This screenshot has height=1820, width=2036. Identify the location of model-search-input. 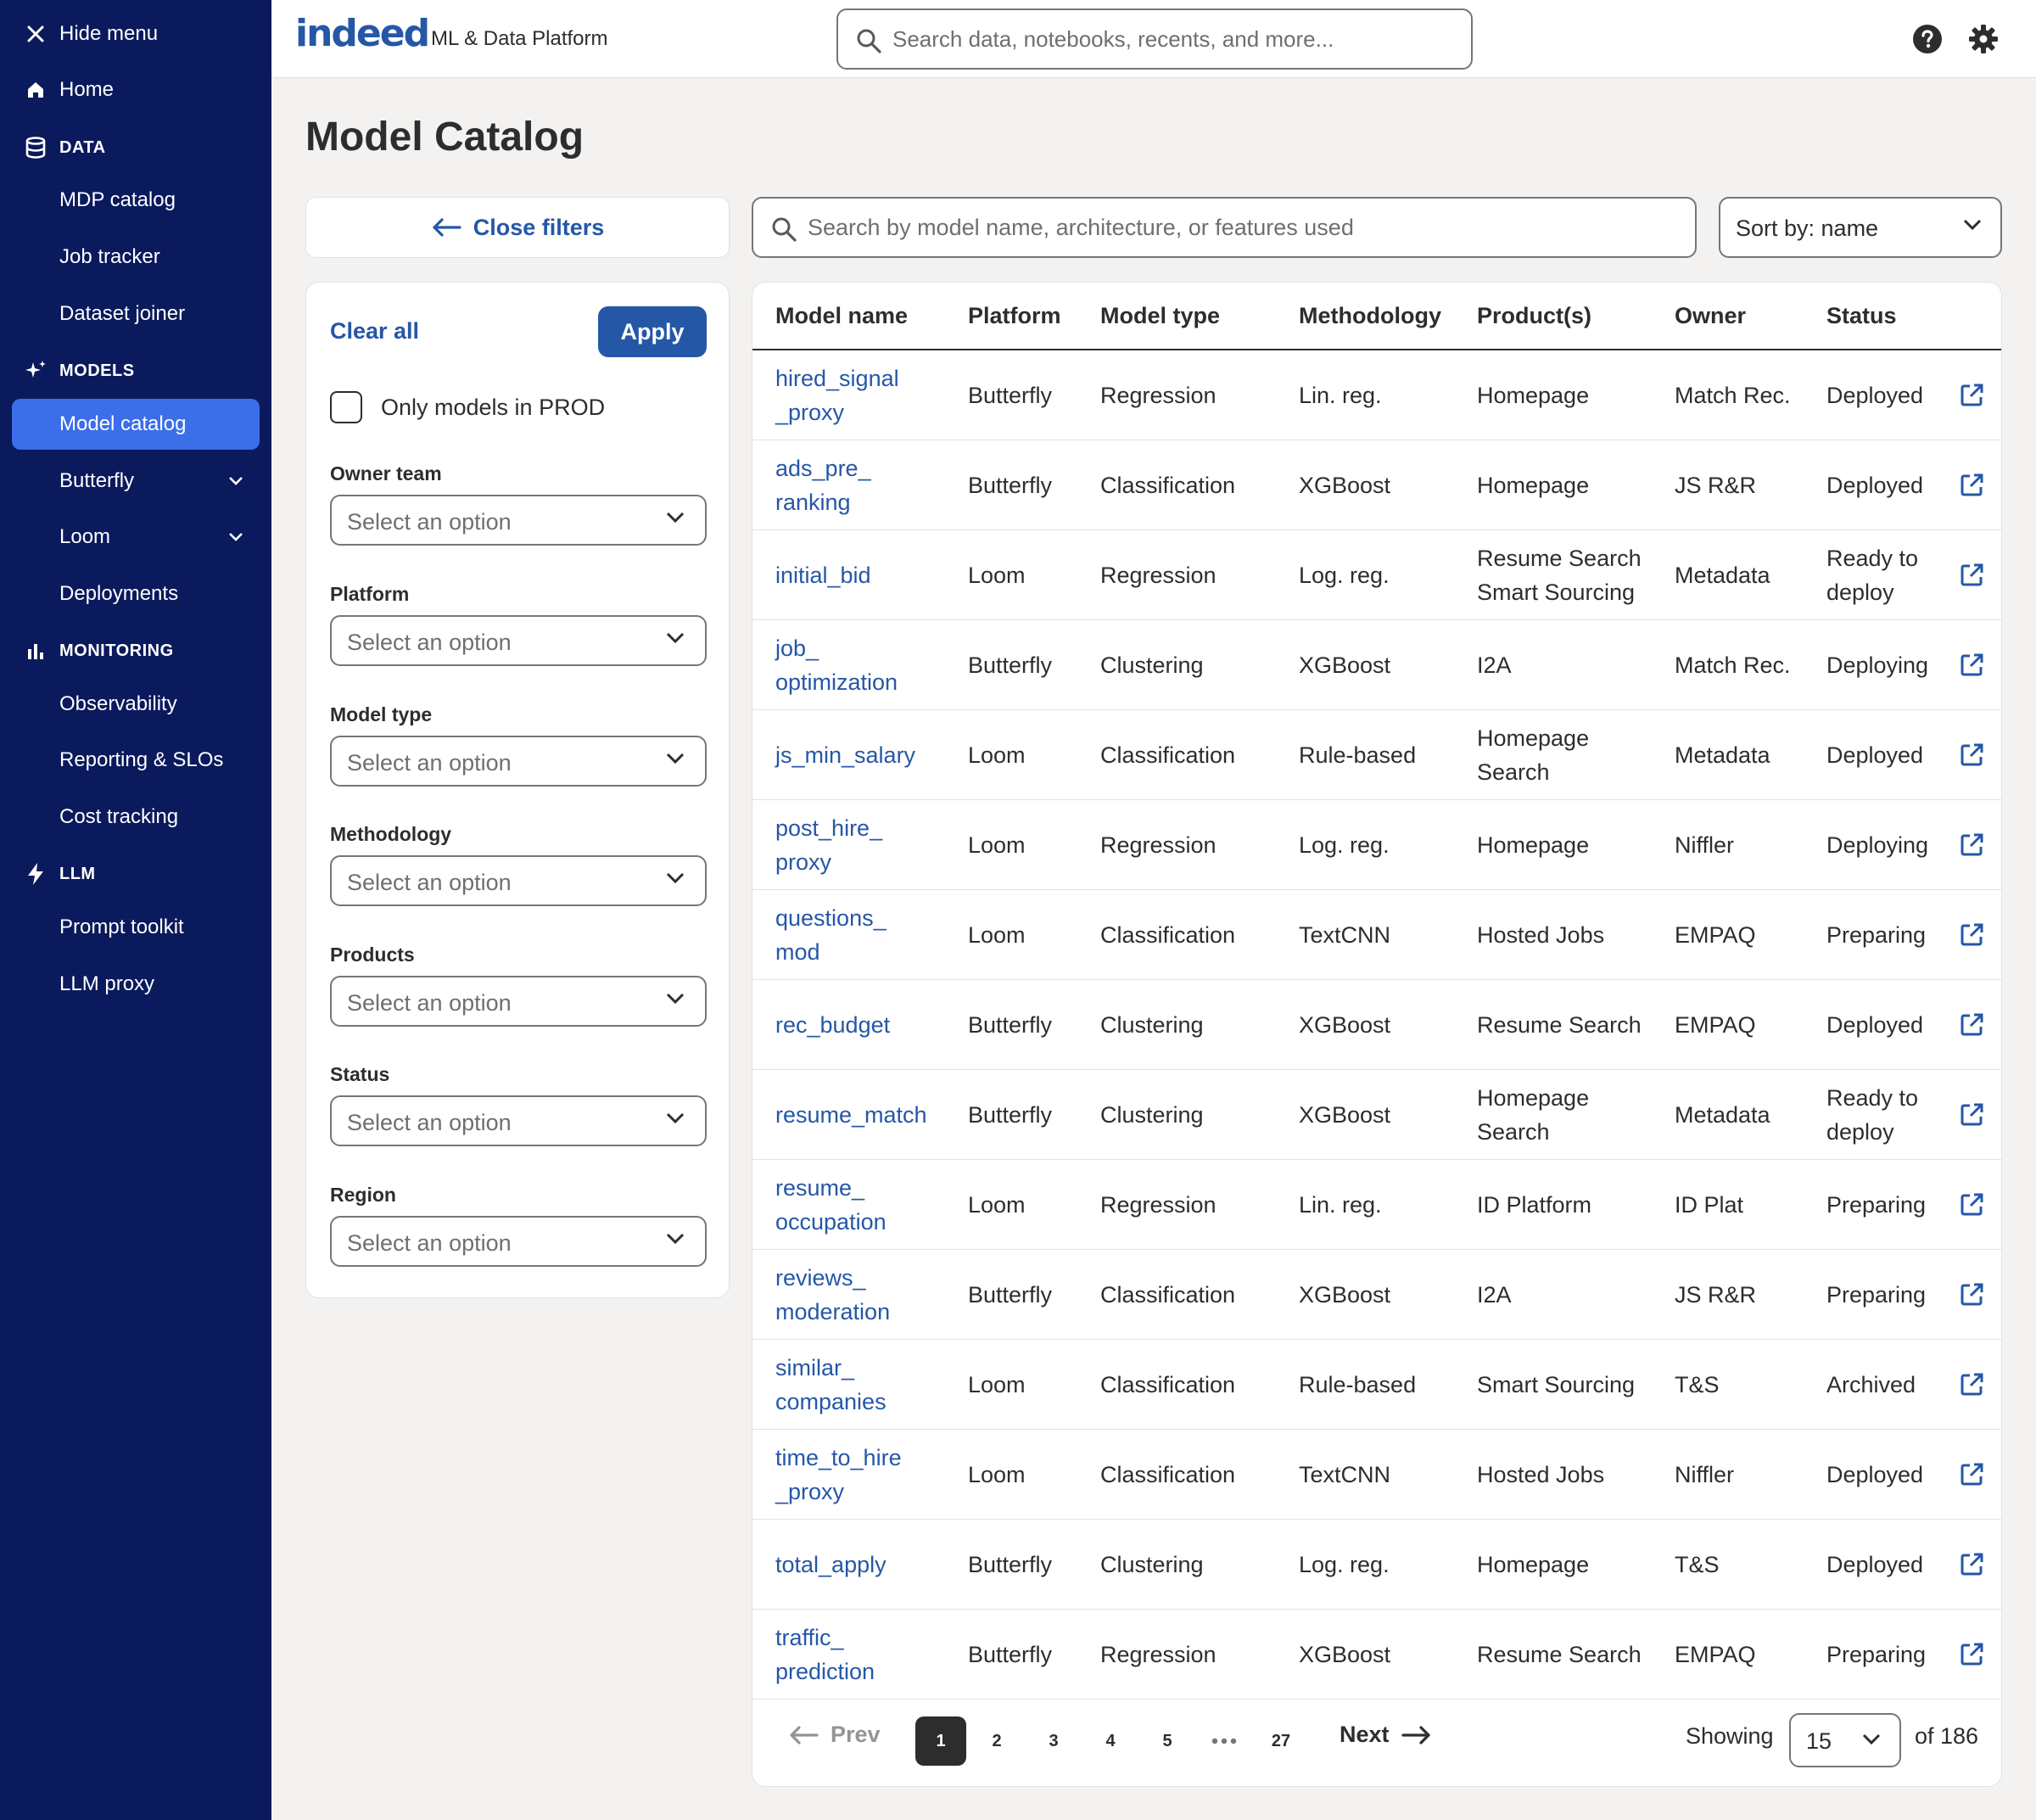
(1240, 227).